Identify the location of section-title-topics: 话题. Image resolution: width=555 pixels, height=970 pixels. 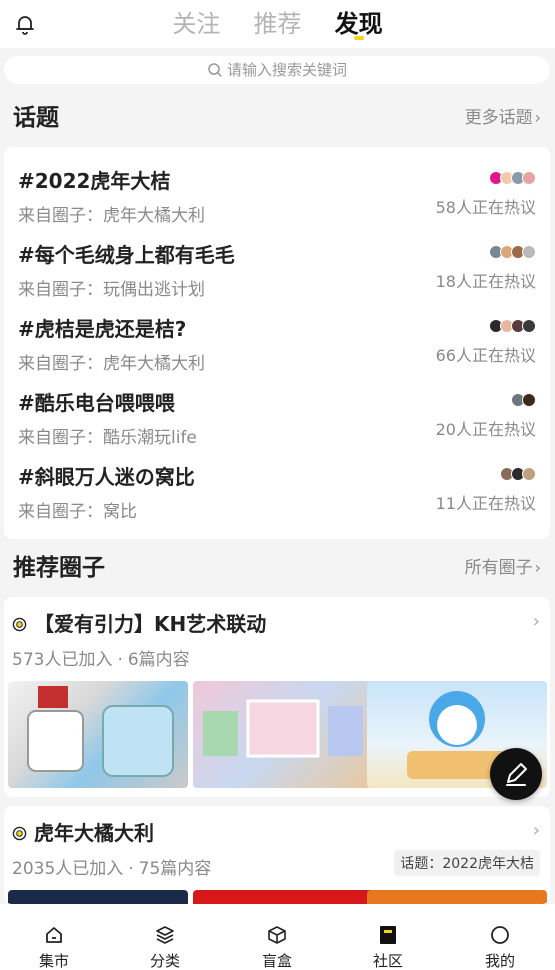
(36, 118).